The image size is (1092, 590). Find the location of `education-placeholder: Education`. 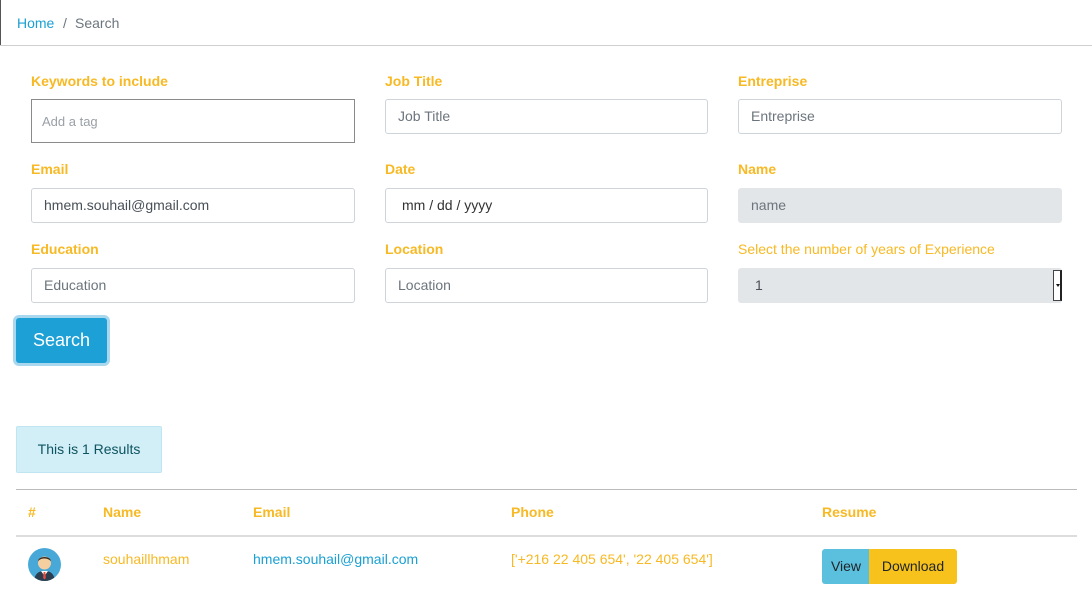

education-placeholder: Education is located at coordinates (75, 285).